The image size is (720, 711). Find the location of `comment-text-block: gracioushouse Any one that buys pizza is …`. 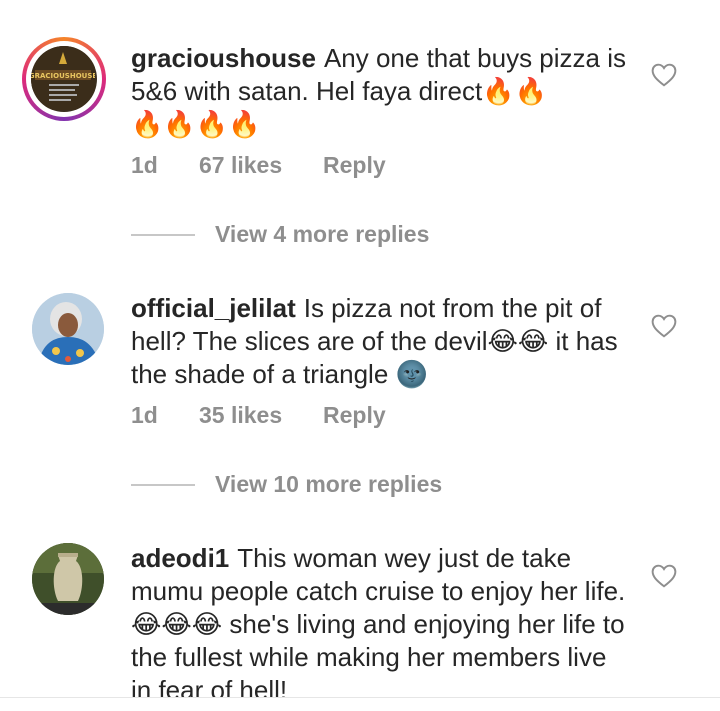

comment-text-block: gracioushouse Any one that buys pizza is … is located at coordinates (381, 91).